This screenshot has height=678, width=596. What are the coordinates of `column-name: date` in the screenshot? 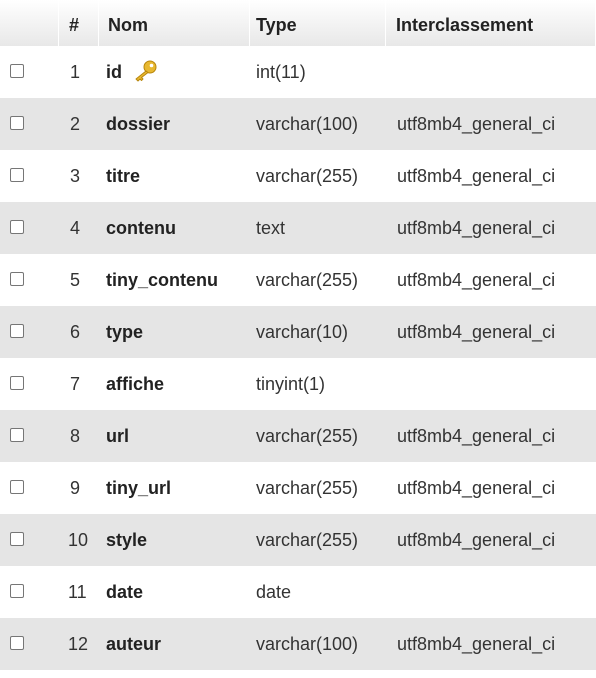 It's located at (124, 592).